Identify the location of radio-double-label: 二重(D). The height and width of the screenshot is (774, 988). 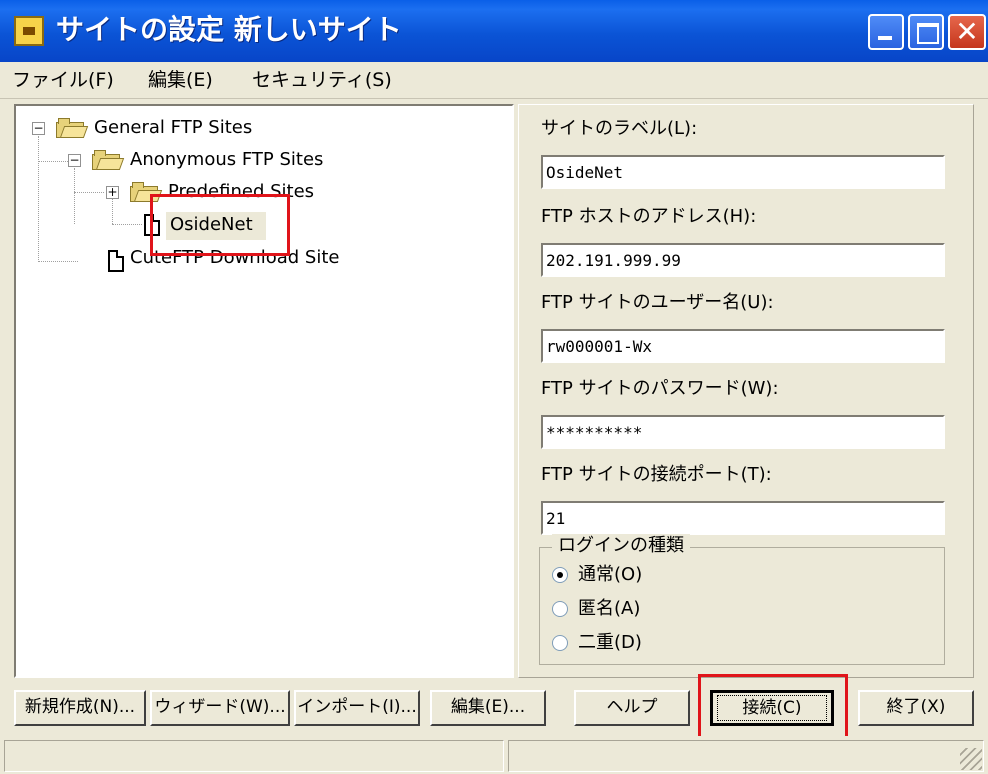
(610, 642).